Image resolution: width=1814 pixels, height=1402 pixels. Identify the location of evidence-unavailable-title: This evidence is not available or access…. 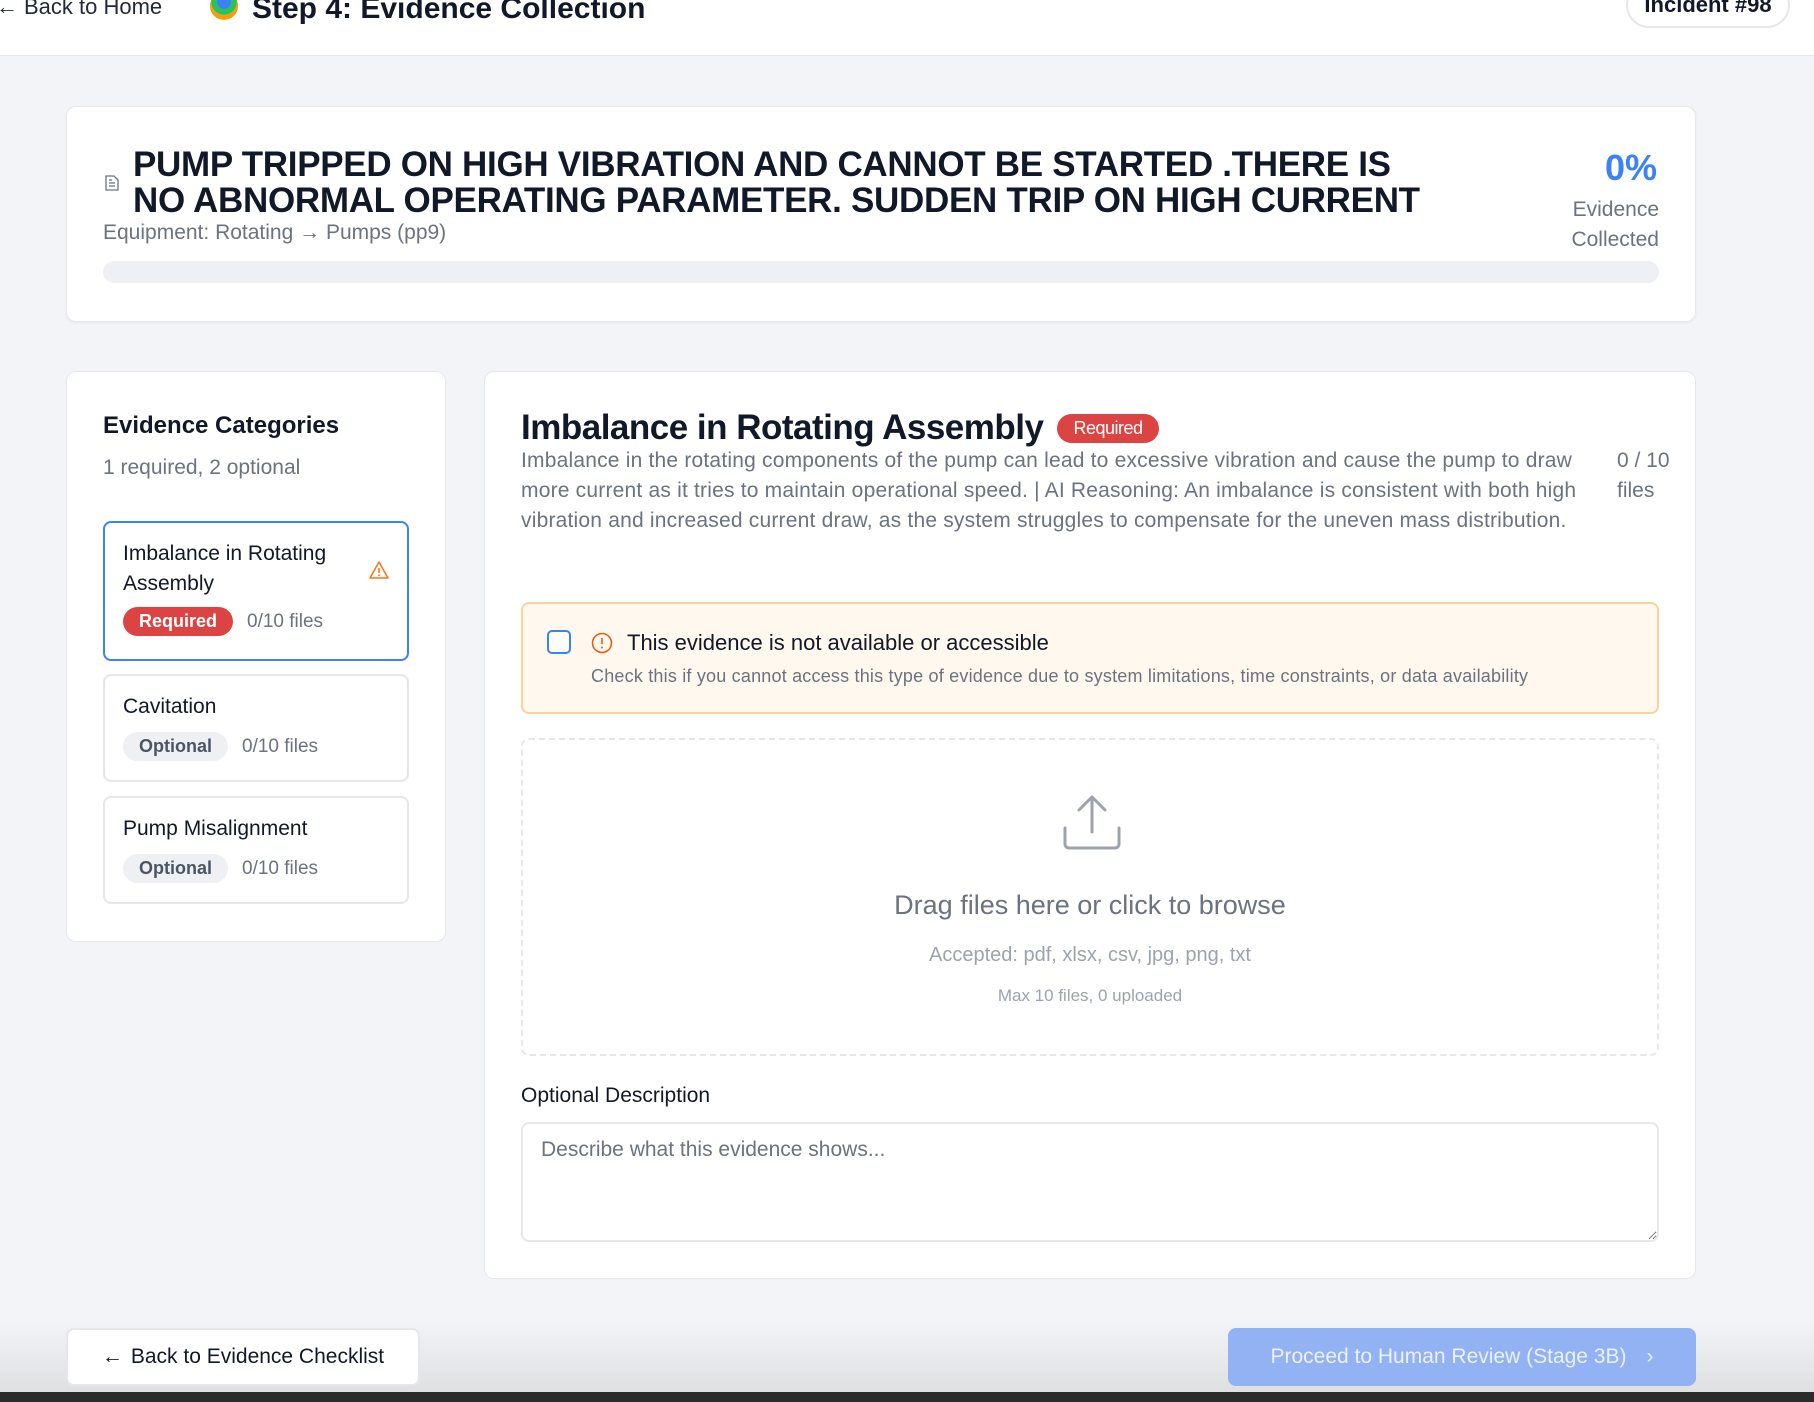
(838, 642).